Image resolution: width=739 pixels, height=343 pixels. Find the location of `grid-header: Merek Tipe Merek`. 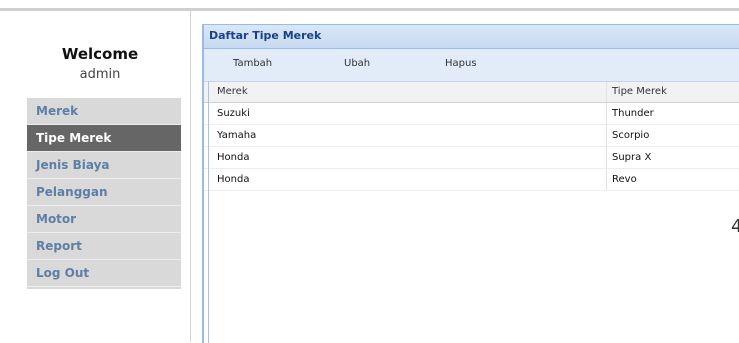

grid-header: Merek Tipe Merek is located at coordinates (471, 92).